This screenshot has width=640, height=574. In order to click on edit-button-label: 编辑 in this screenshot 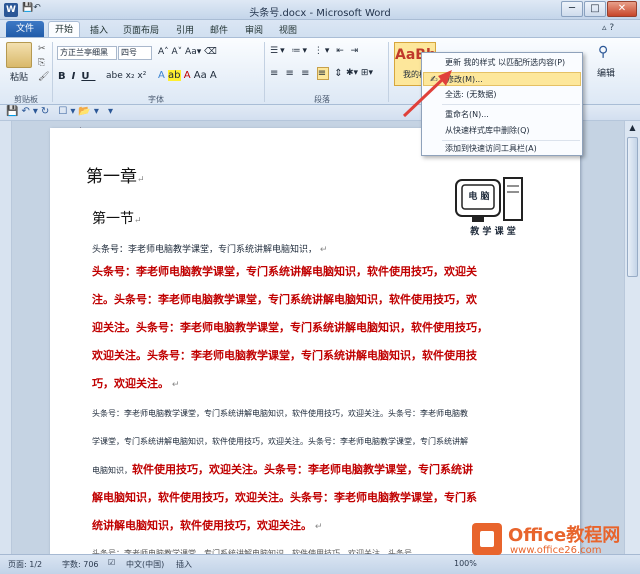, I will do `click(606, 72)`.